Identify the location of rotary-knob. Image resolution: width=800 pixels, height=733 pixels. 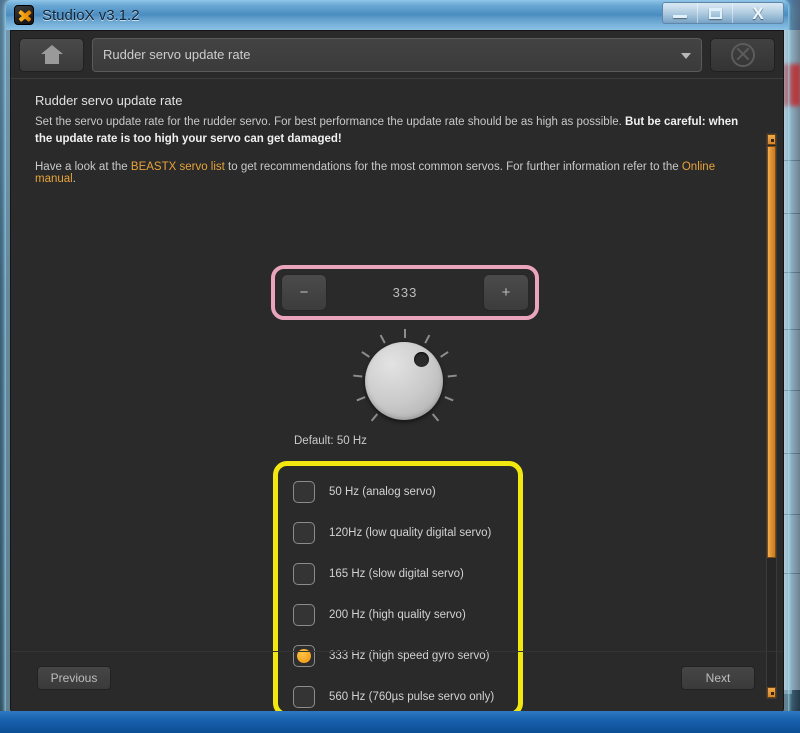
(404, 381).